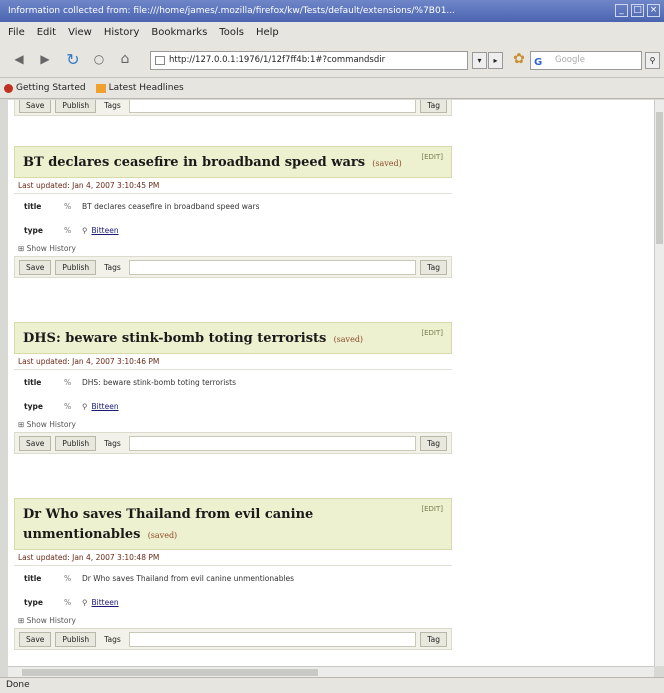 The width and height of the screenshot is (664, 693). I want to click on search-input: G Google, so click(586, 60).